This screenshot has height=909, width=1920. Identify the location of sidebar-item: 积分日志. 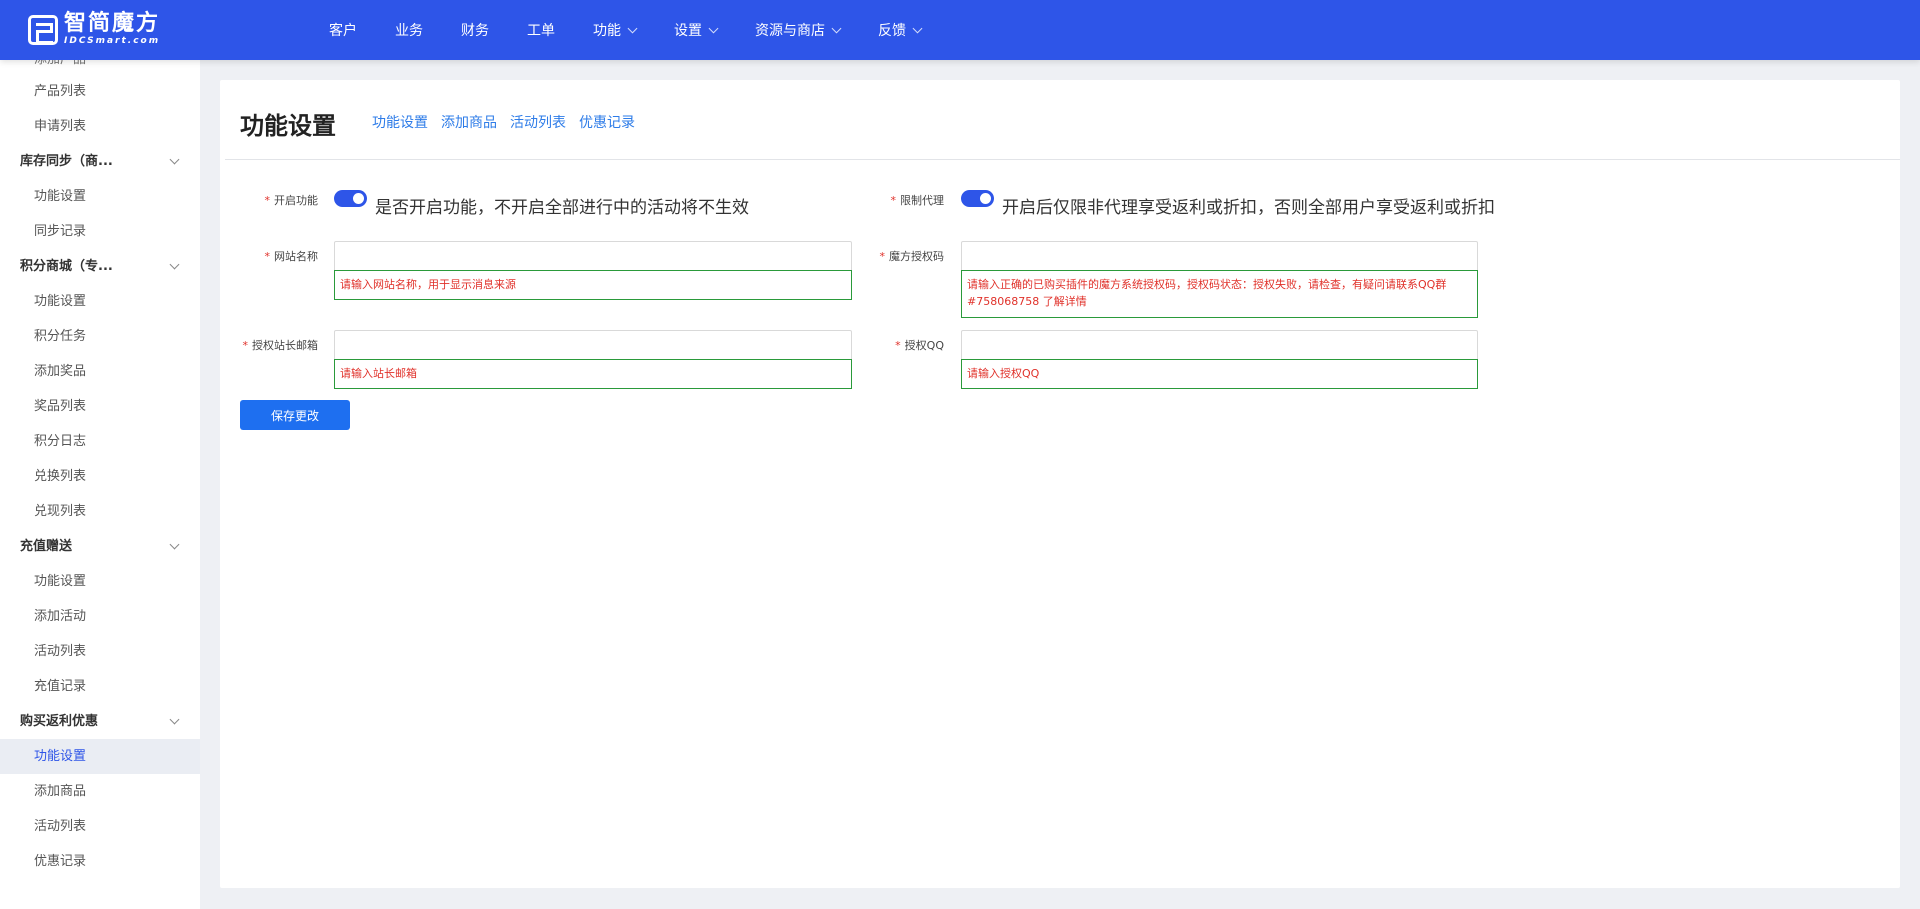
(100, 441).